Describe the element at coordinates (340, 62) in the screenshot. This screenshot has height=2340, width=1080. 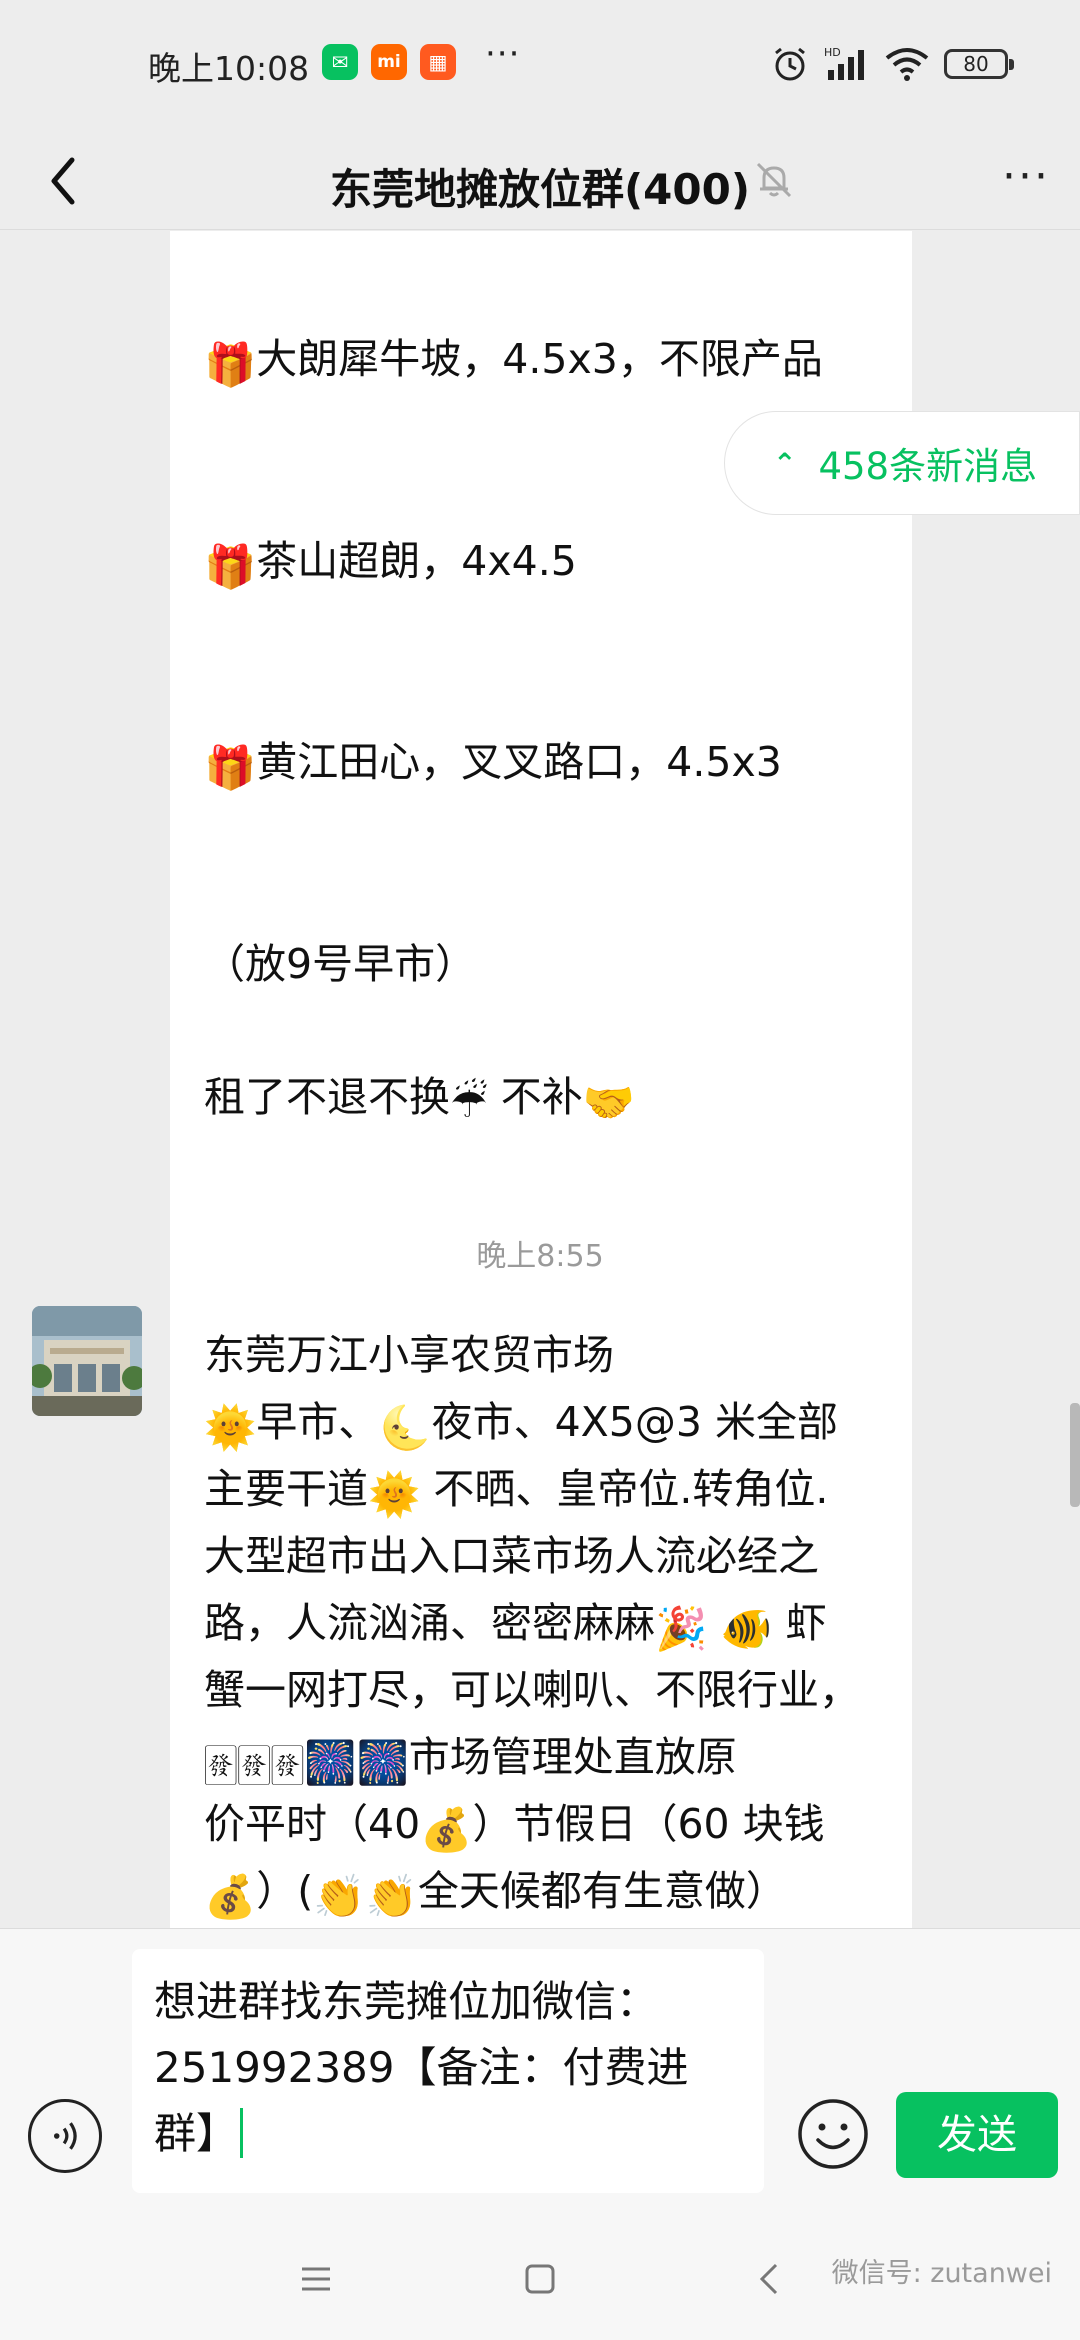
I see `wechat-icon: ✉` at that location.